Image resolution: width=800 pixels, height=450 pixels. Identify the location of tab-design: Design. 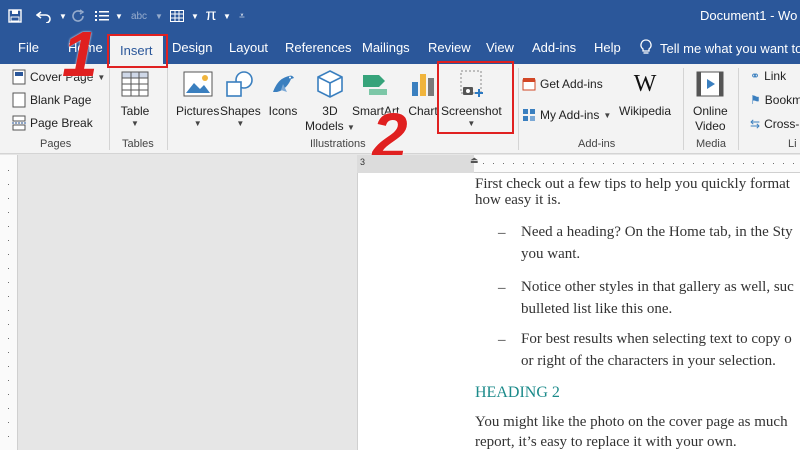
(192, 48).